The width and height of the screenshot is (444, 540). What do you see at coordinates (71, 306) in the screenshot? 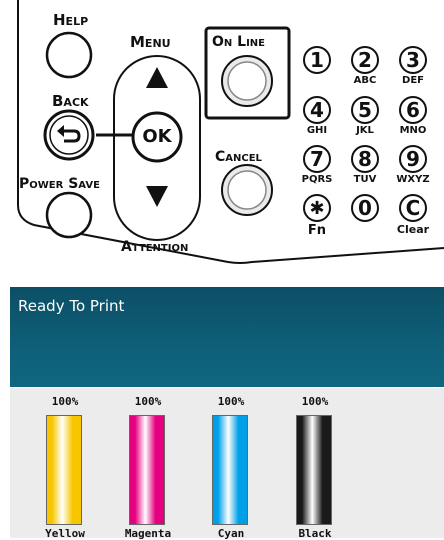
I see `status-text: Ready To Print` at bounding box center [71, 306].